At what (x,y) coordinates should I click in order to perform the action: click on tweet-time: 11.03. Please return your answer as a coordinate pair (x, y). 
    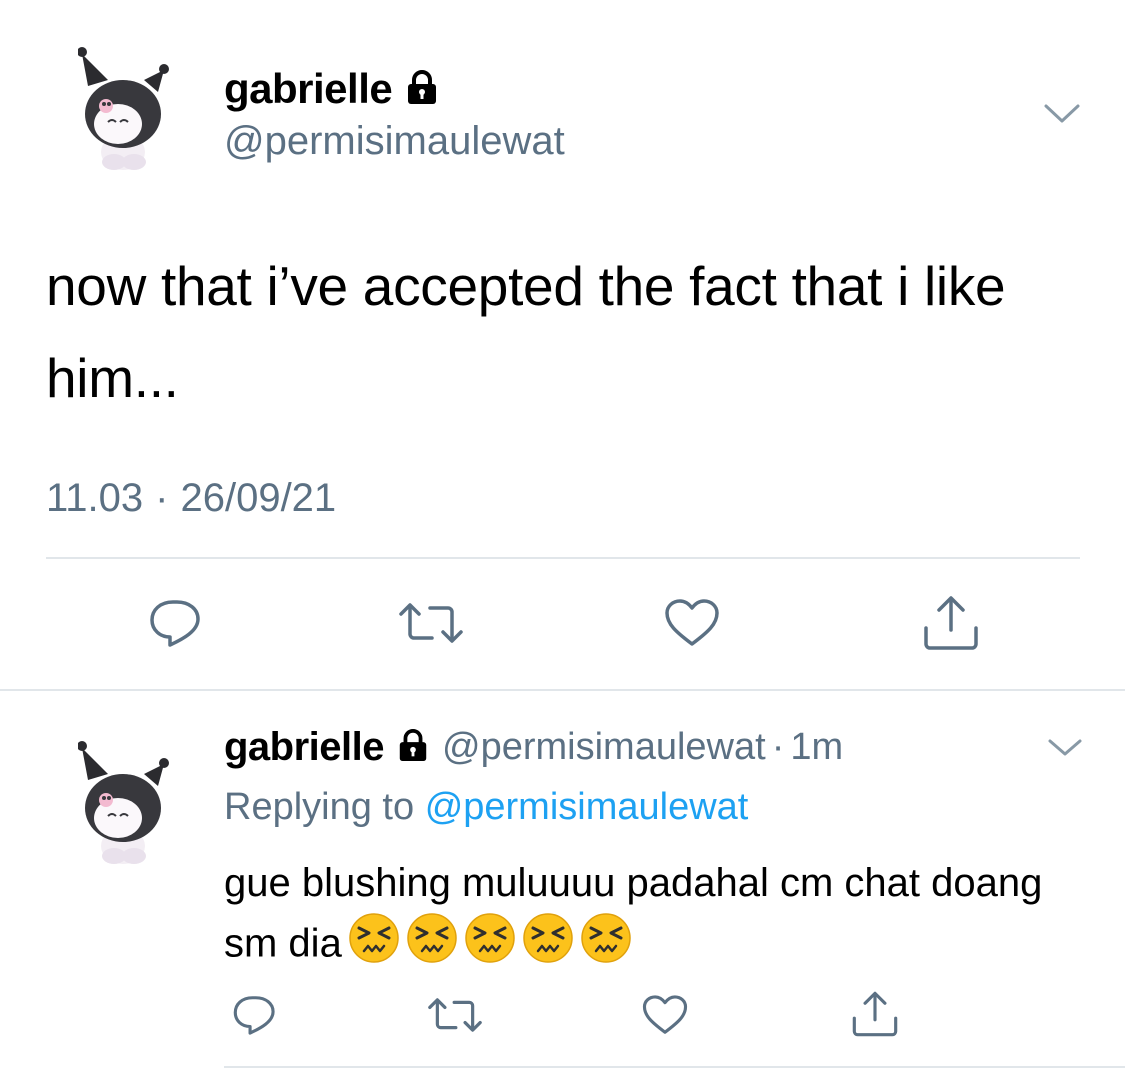
    Looking at the image, I should click on (95, 498).